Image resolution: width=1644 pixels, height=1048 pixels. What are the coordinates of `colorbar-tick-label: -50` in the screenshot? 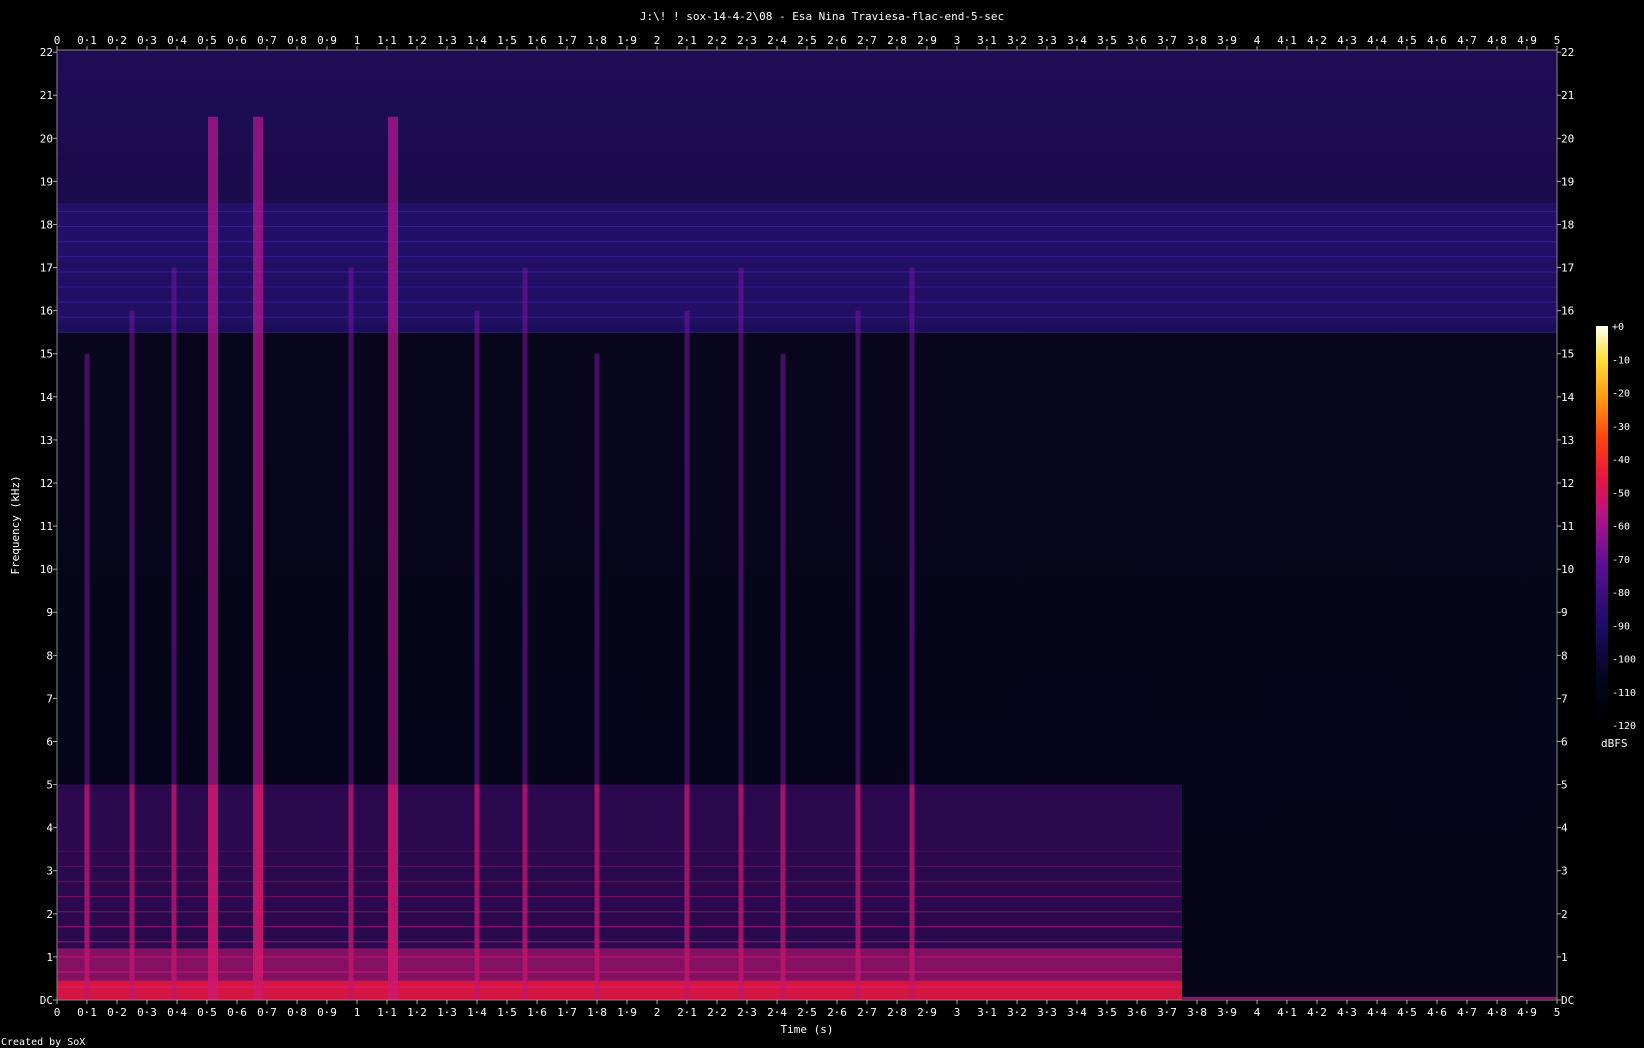 It's located at (1621, 493).